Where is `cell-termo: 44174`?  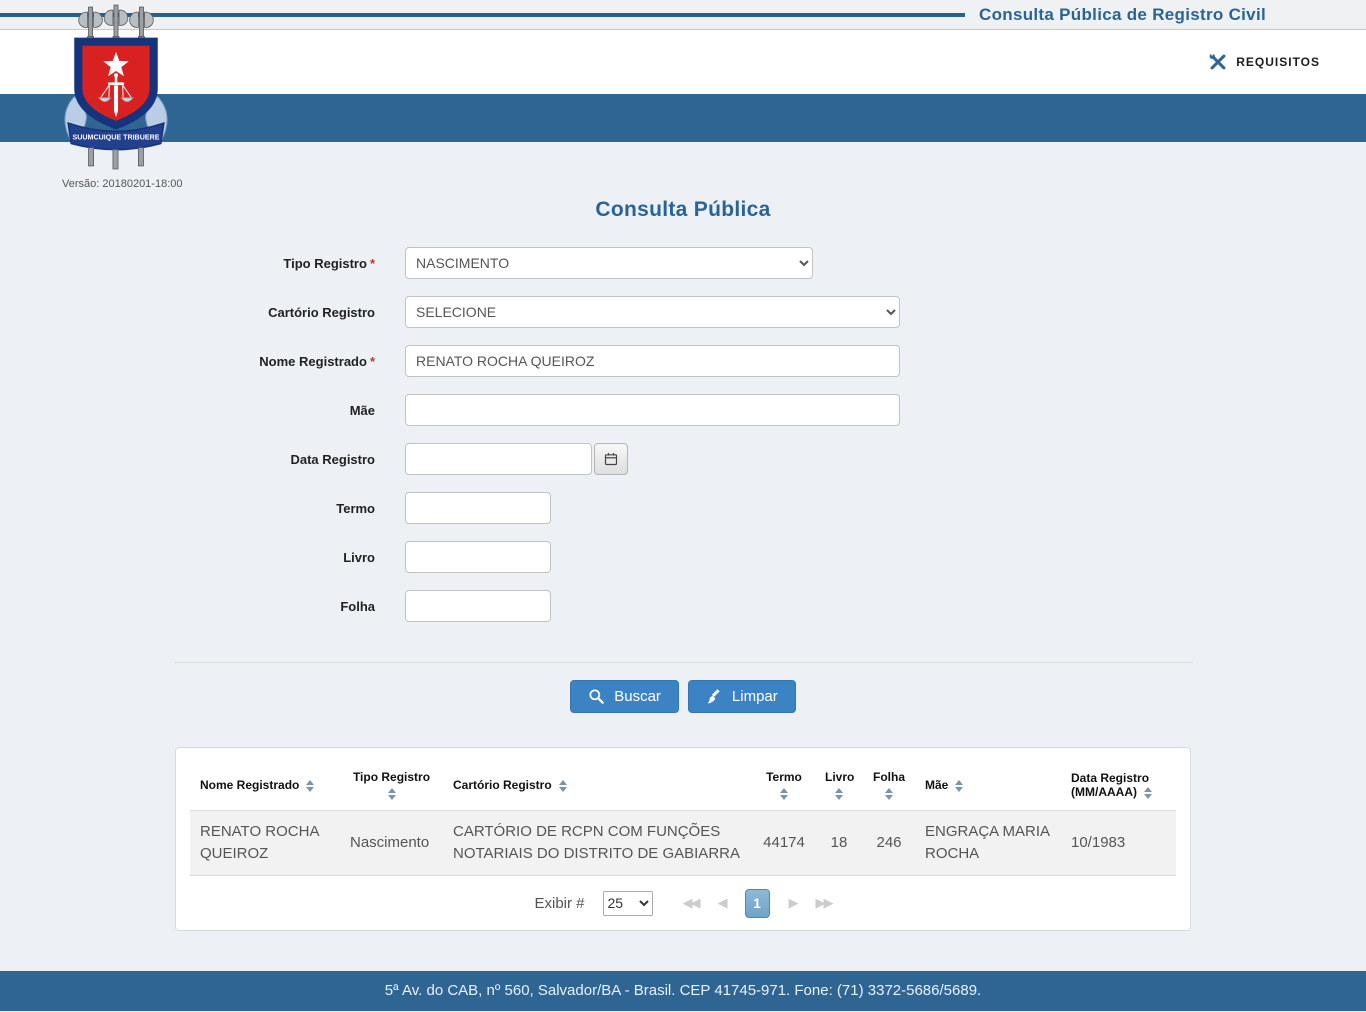 cell-termo: 44174 is located at coordinates (784, 843).